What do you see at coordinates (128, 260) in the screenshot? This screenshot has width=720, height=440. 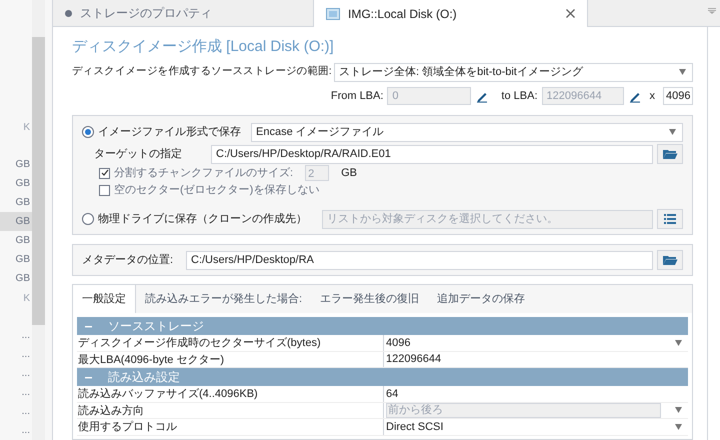 I see `metadata-label: メタデータの位置:` at bounding box center [128, 260].